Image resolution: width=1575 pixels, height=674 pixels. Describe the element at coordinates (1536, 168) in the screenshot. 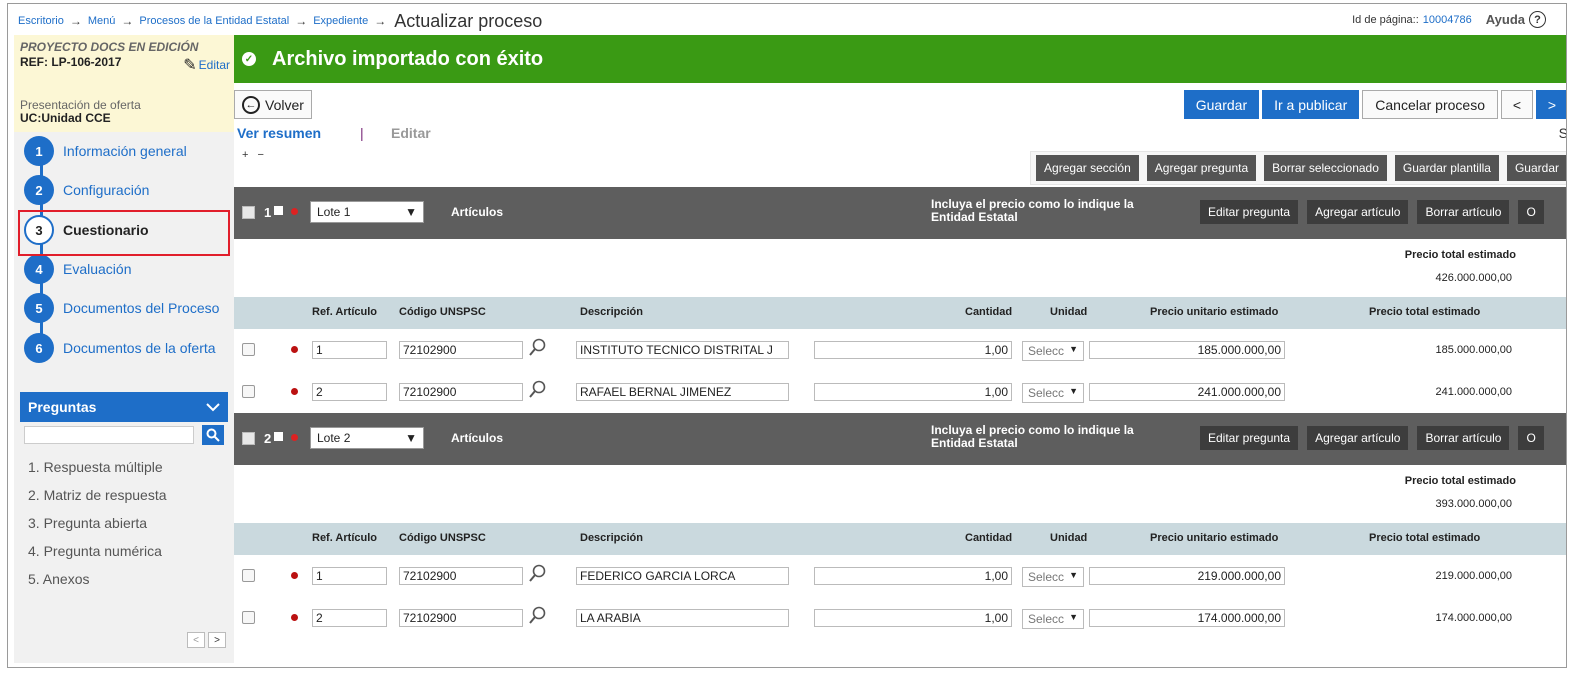

I see `guardar-section-button: Guardar` at that location.